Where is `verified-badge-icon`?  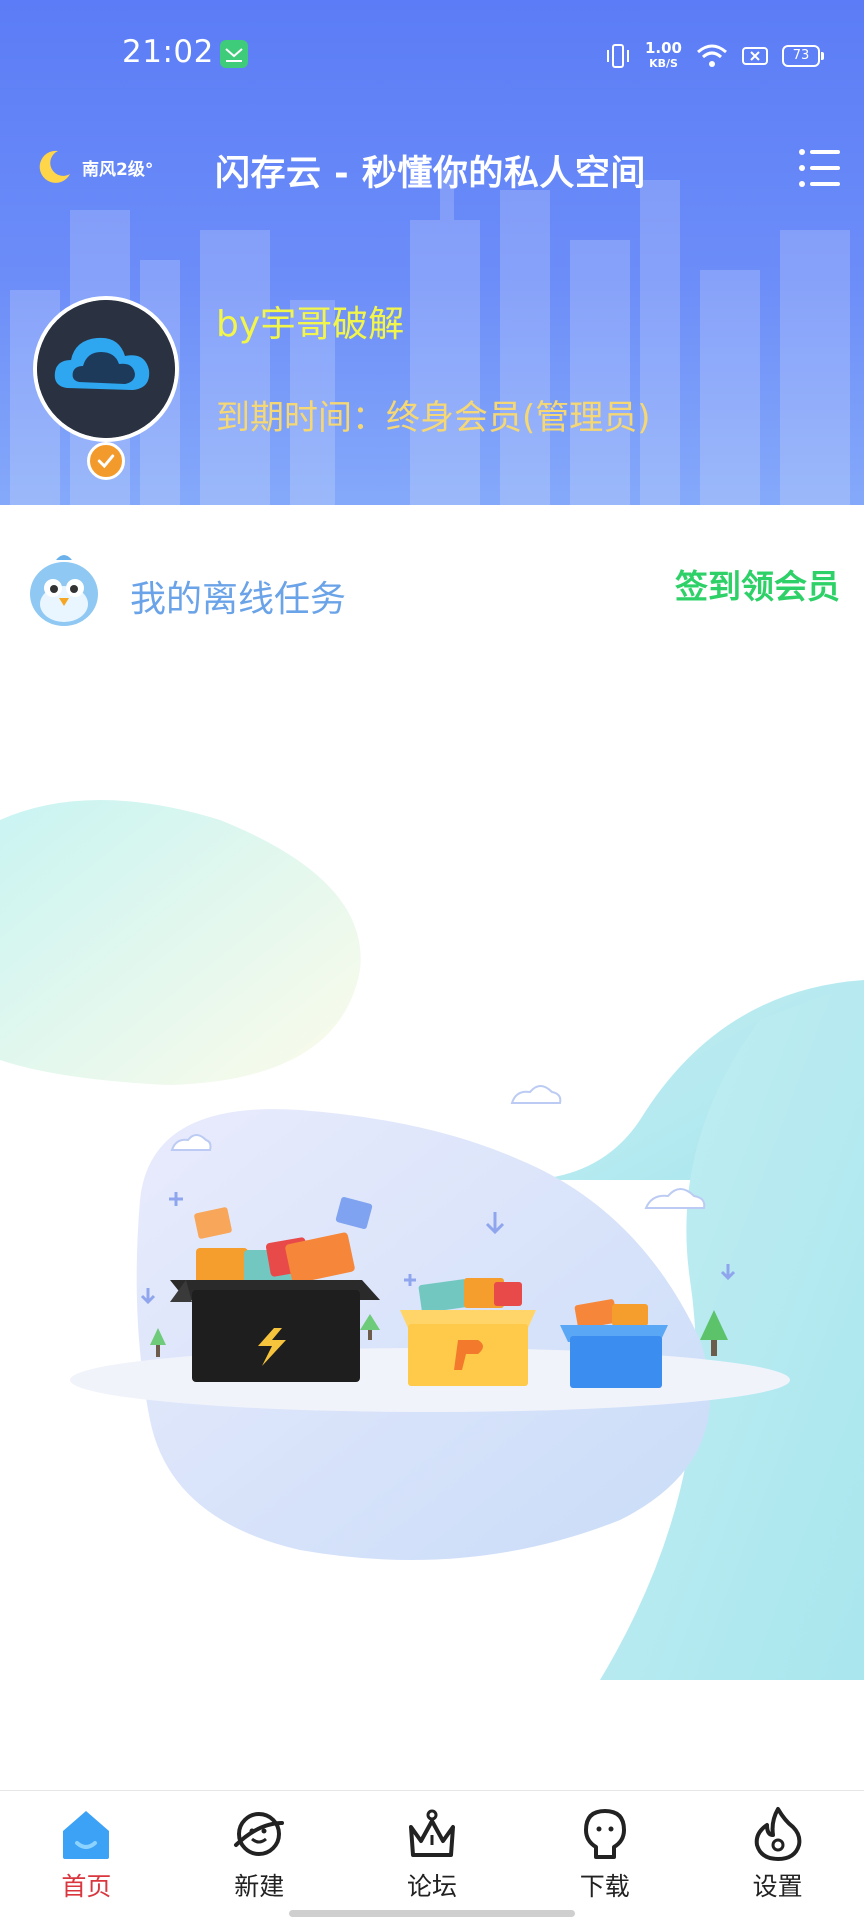
verified-badge-icon is located at coordinates (106, 461).